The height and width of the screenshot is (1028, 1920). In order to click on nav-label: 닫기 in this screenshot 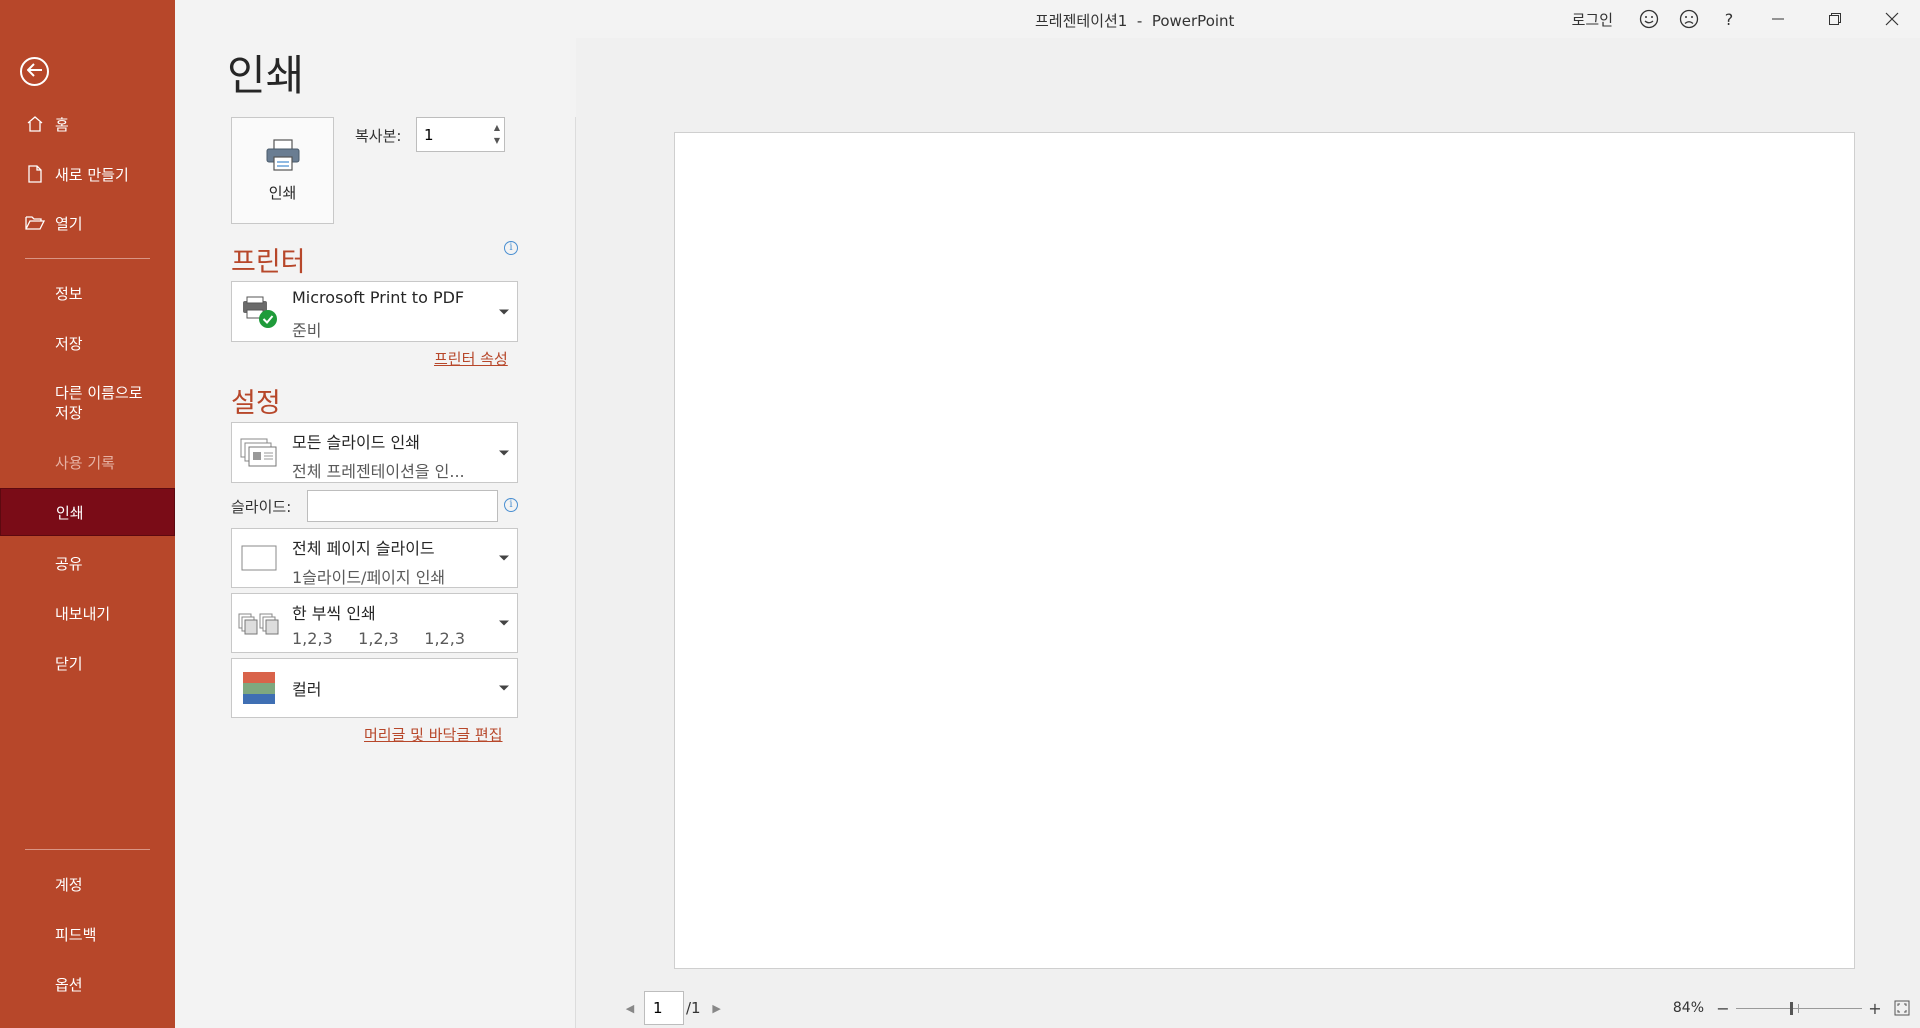, I will do `click(69, 663)`.